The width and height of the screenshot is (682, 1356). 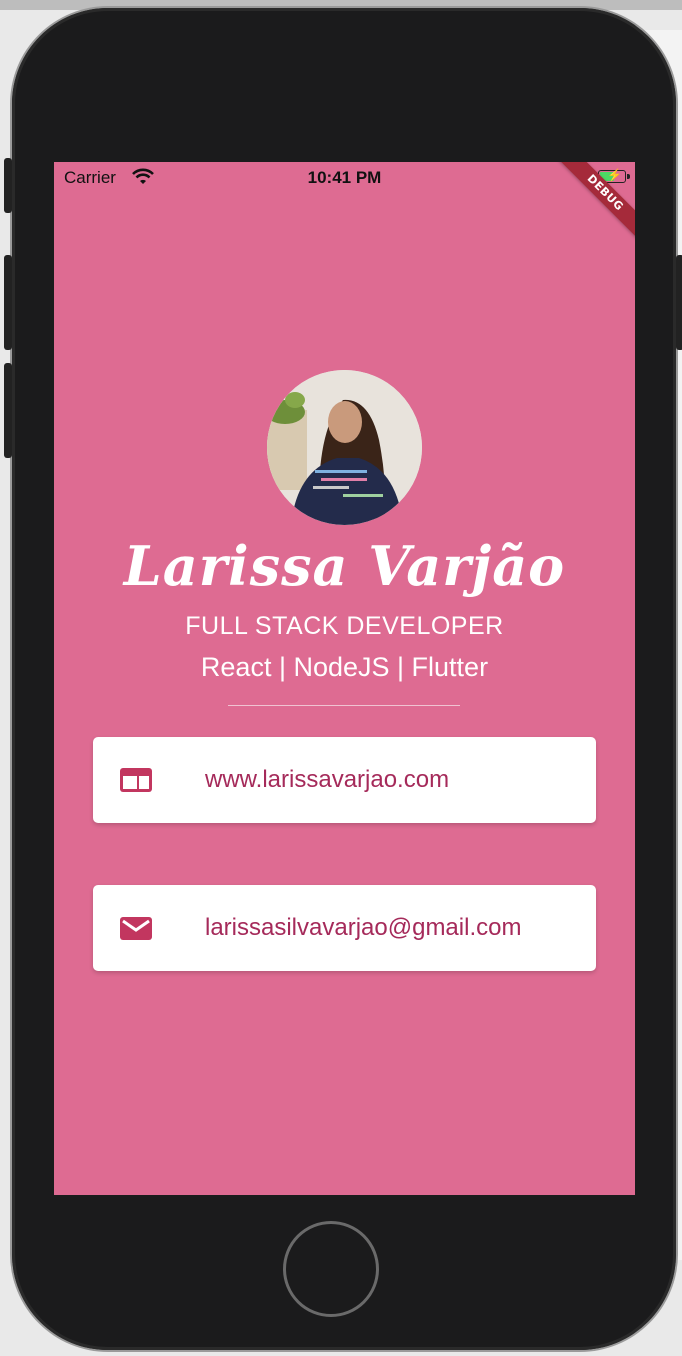 I want to click on status-bar: Carrier 10:41 PM ⚡, so click(x=344, y=179).